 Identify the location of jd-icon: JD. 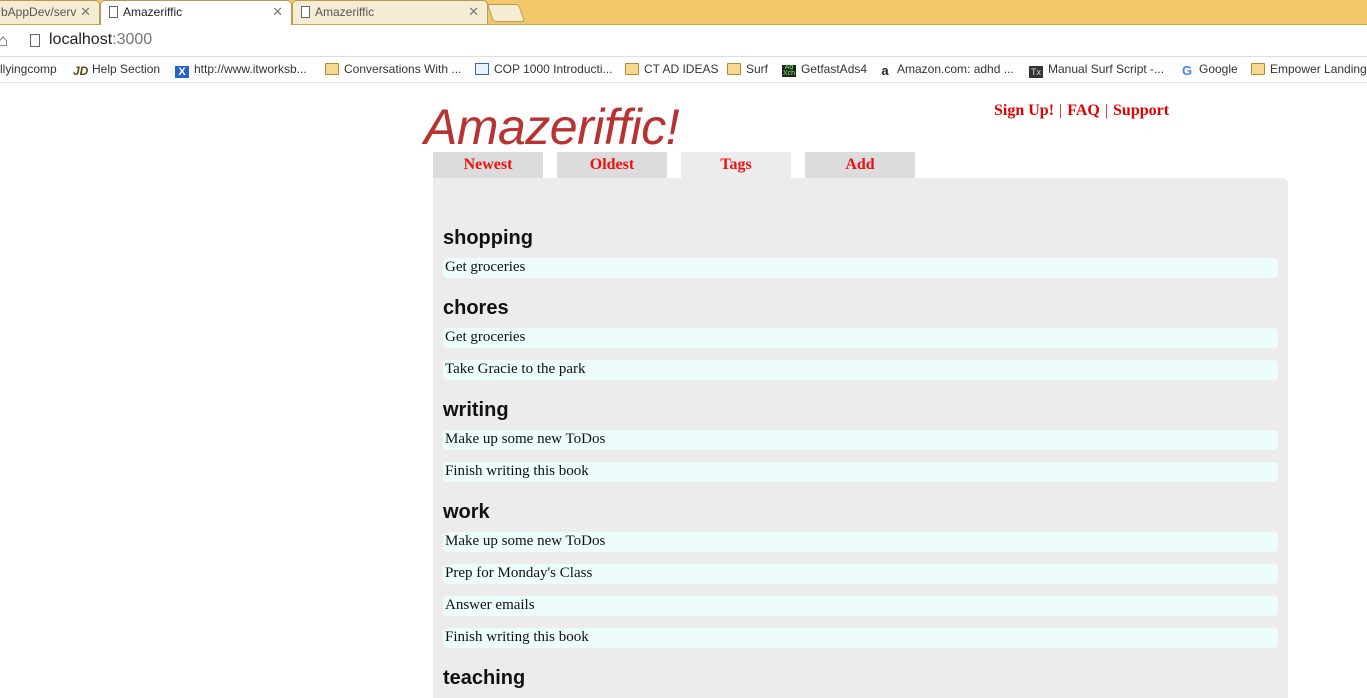
(81, 71).